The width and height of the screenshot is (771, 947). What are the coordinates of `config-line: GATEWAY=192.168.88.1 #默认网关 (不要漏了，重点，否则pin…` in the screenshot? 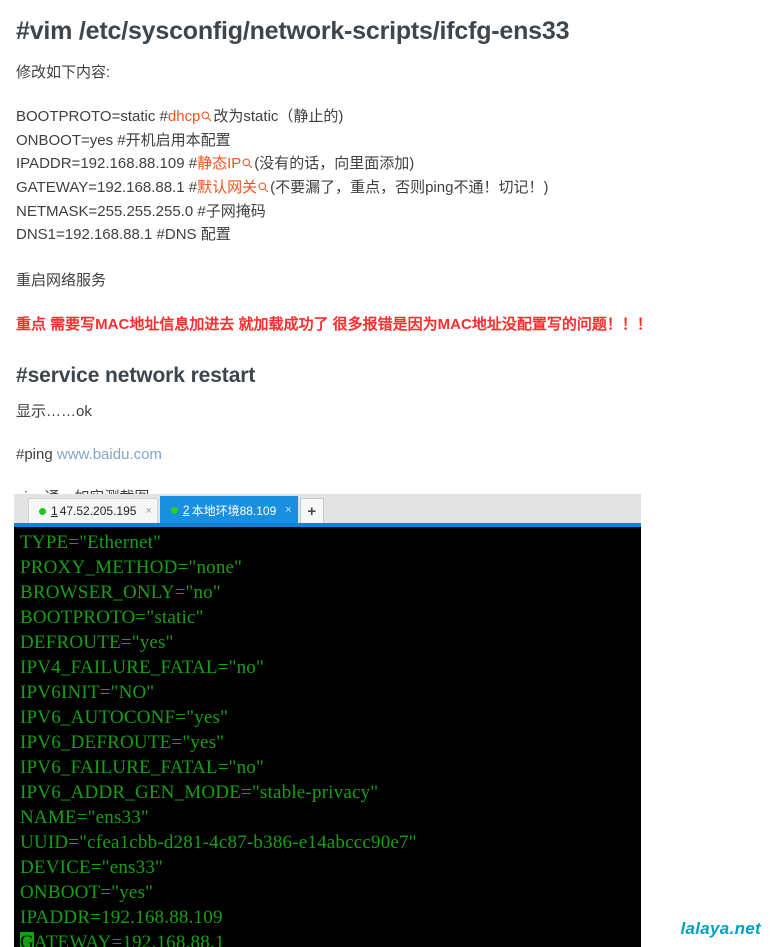 It's located at (385, 188).